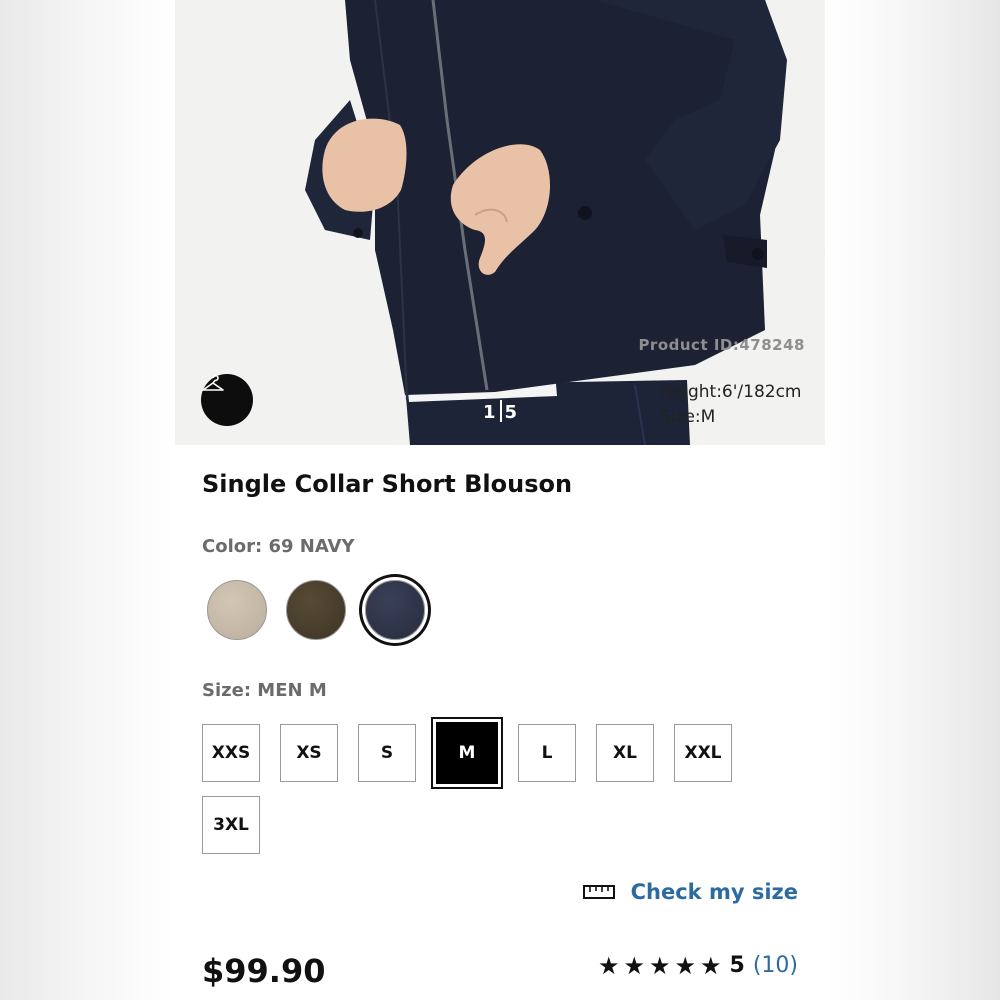 The image size is (1000, 1000). Describe the element at coordinates (387, 753) in the screenshot. I see `size-option-s: S` at that location.